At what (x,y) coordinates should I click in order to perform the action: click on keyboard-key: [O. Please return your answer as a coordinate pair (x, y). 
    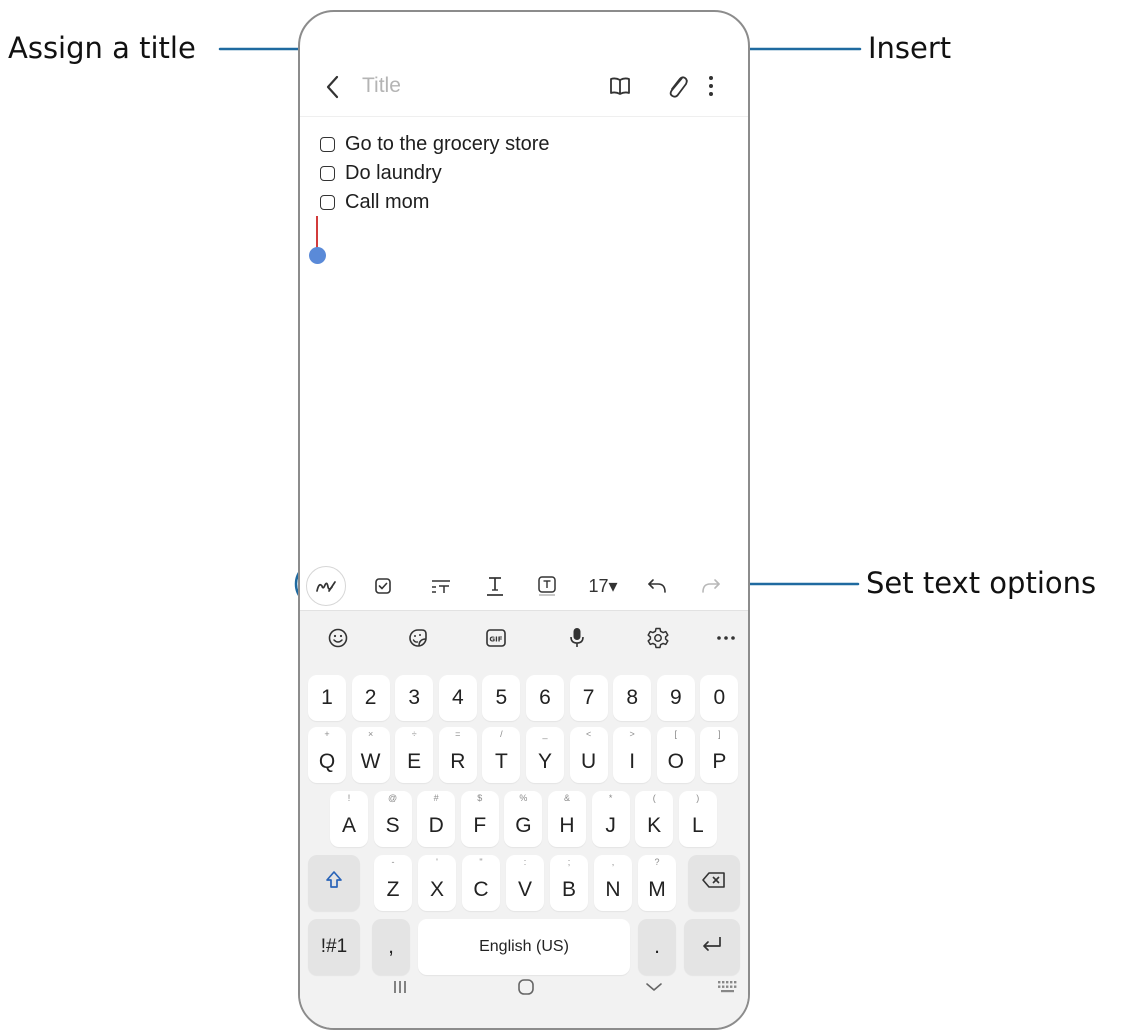
    Looking at the image, I should click on (675, 755).